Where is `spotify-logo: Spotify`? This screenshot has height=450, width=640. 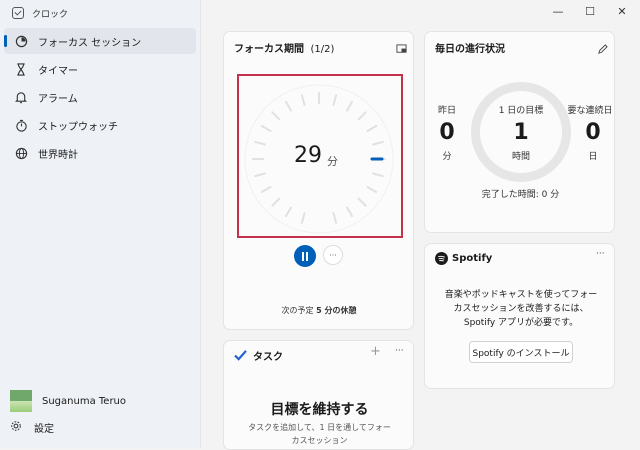 spotify-logo: Spotify is located at coordinates (463, 258).